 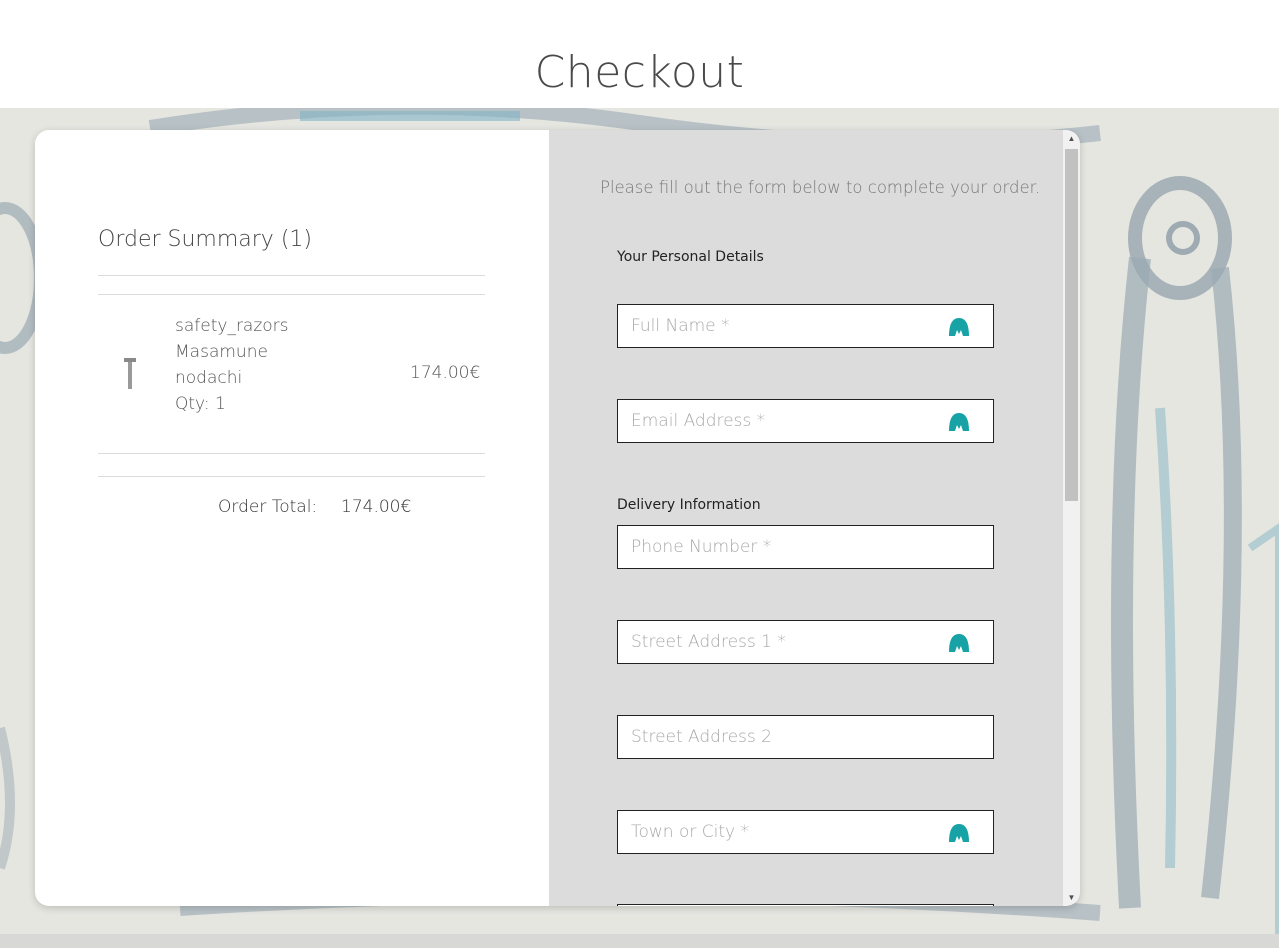 What do you see at coordinates (639, 72) in the screenshot?
I see `page-title: Checkout` at bounding box center [639, 72].